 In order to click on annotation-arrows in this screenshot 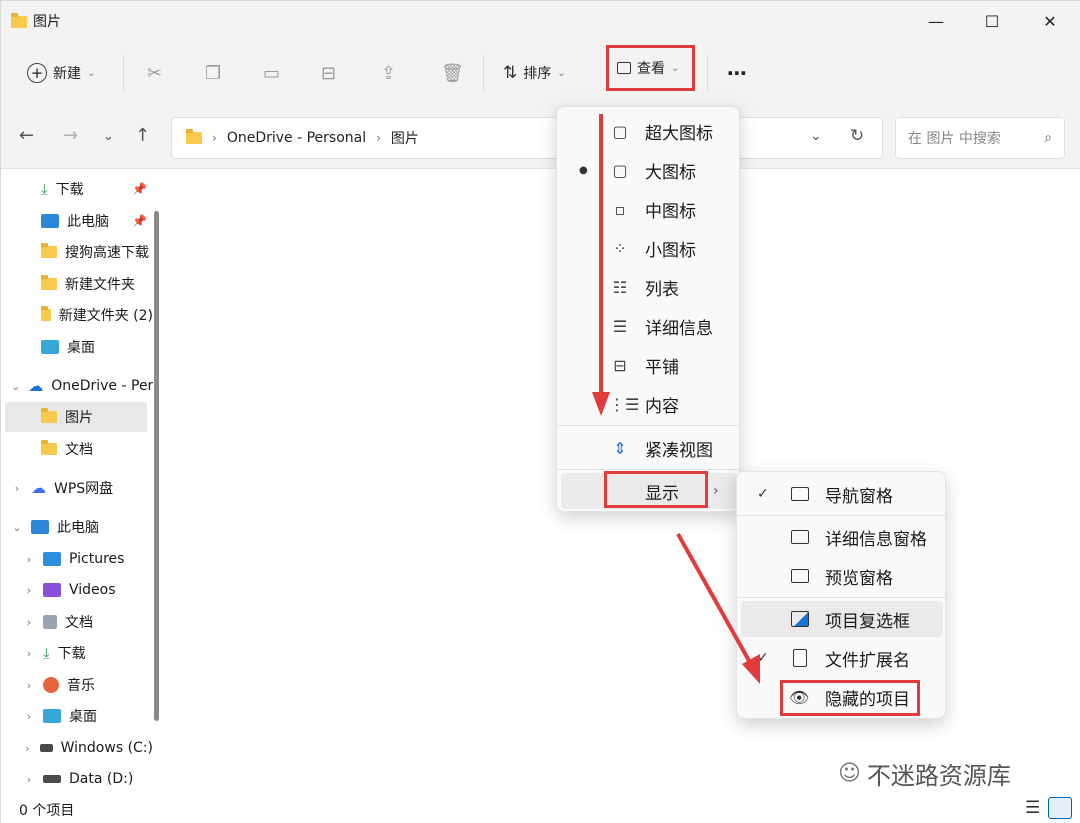, I will do `click(676, 399)`.